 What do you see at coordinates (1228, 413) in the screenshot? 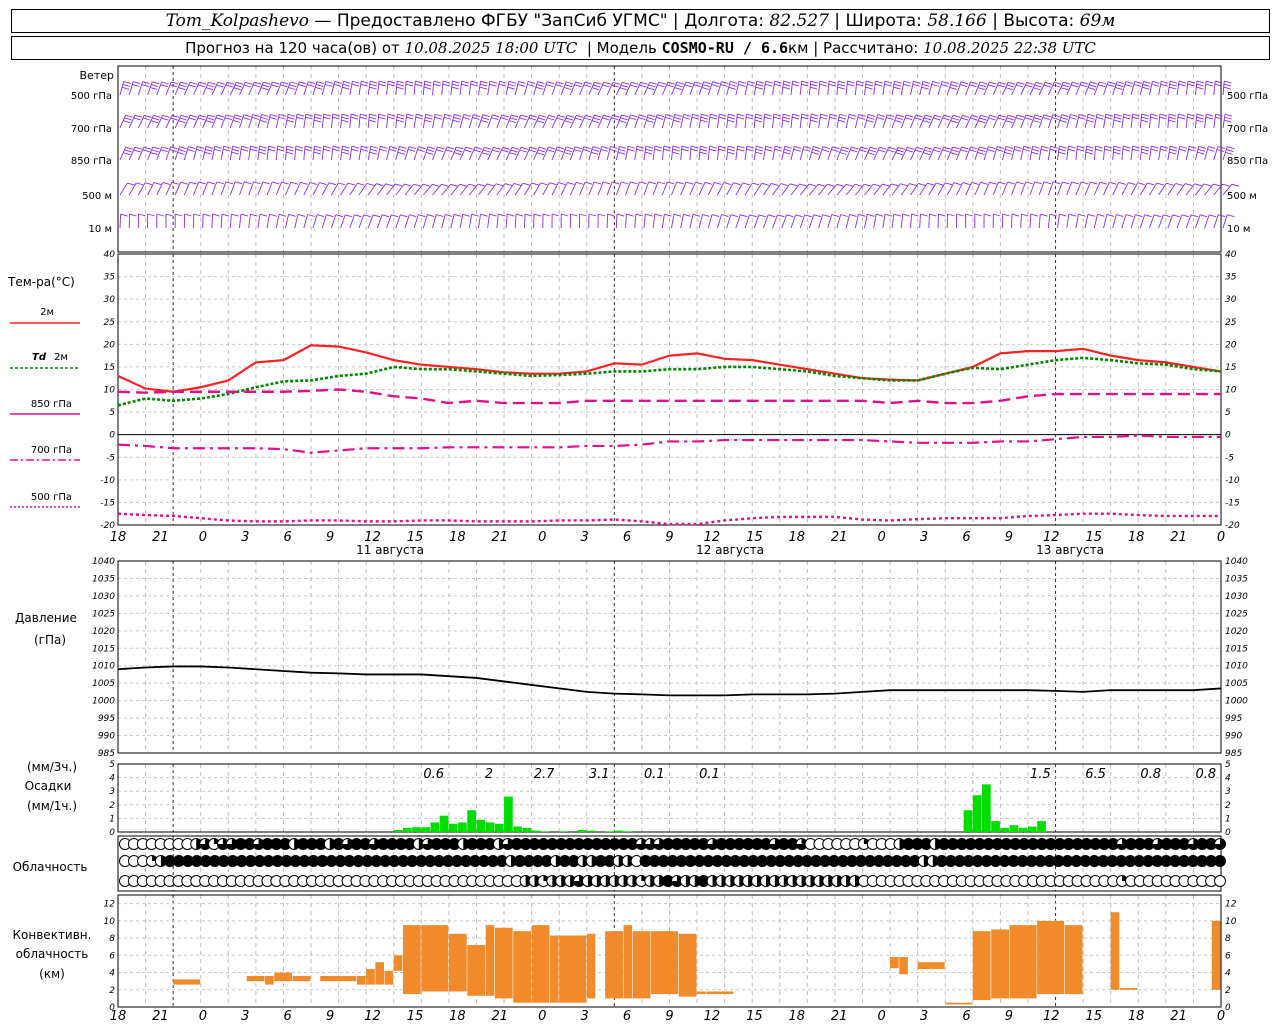
I see `ytick-right-temp: 5` at bounding box center [1228, 413].